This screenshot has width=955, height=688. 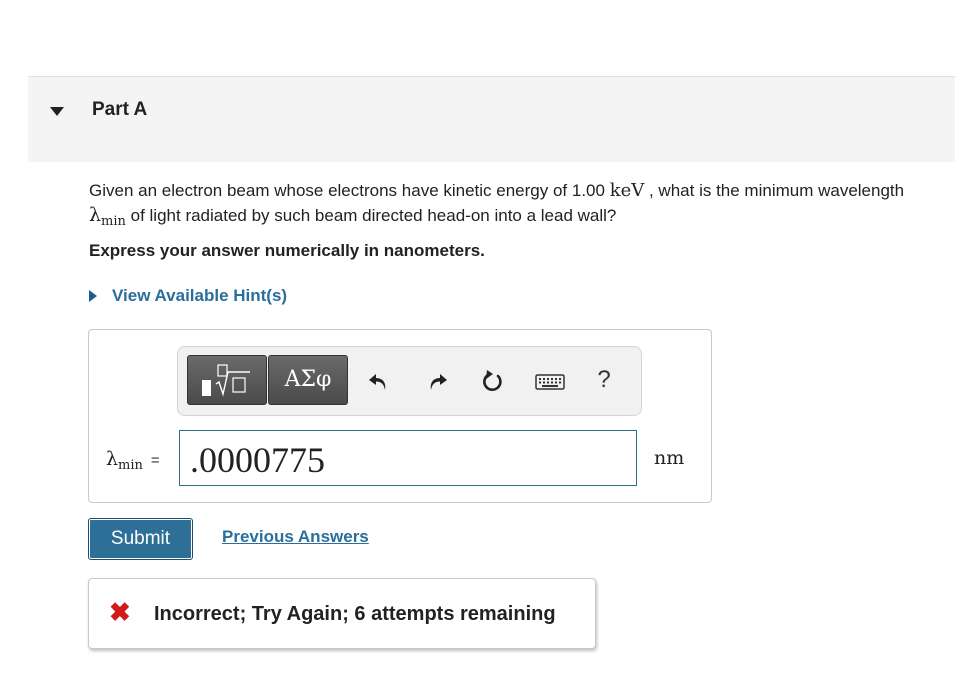 I want to click on reset-icon, so click(x=492, y=380).